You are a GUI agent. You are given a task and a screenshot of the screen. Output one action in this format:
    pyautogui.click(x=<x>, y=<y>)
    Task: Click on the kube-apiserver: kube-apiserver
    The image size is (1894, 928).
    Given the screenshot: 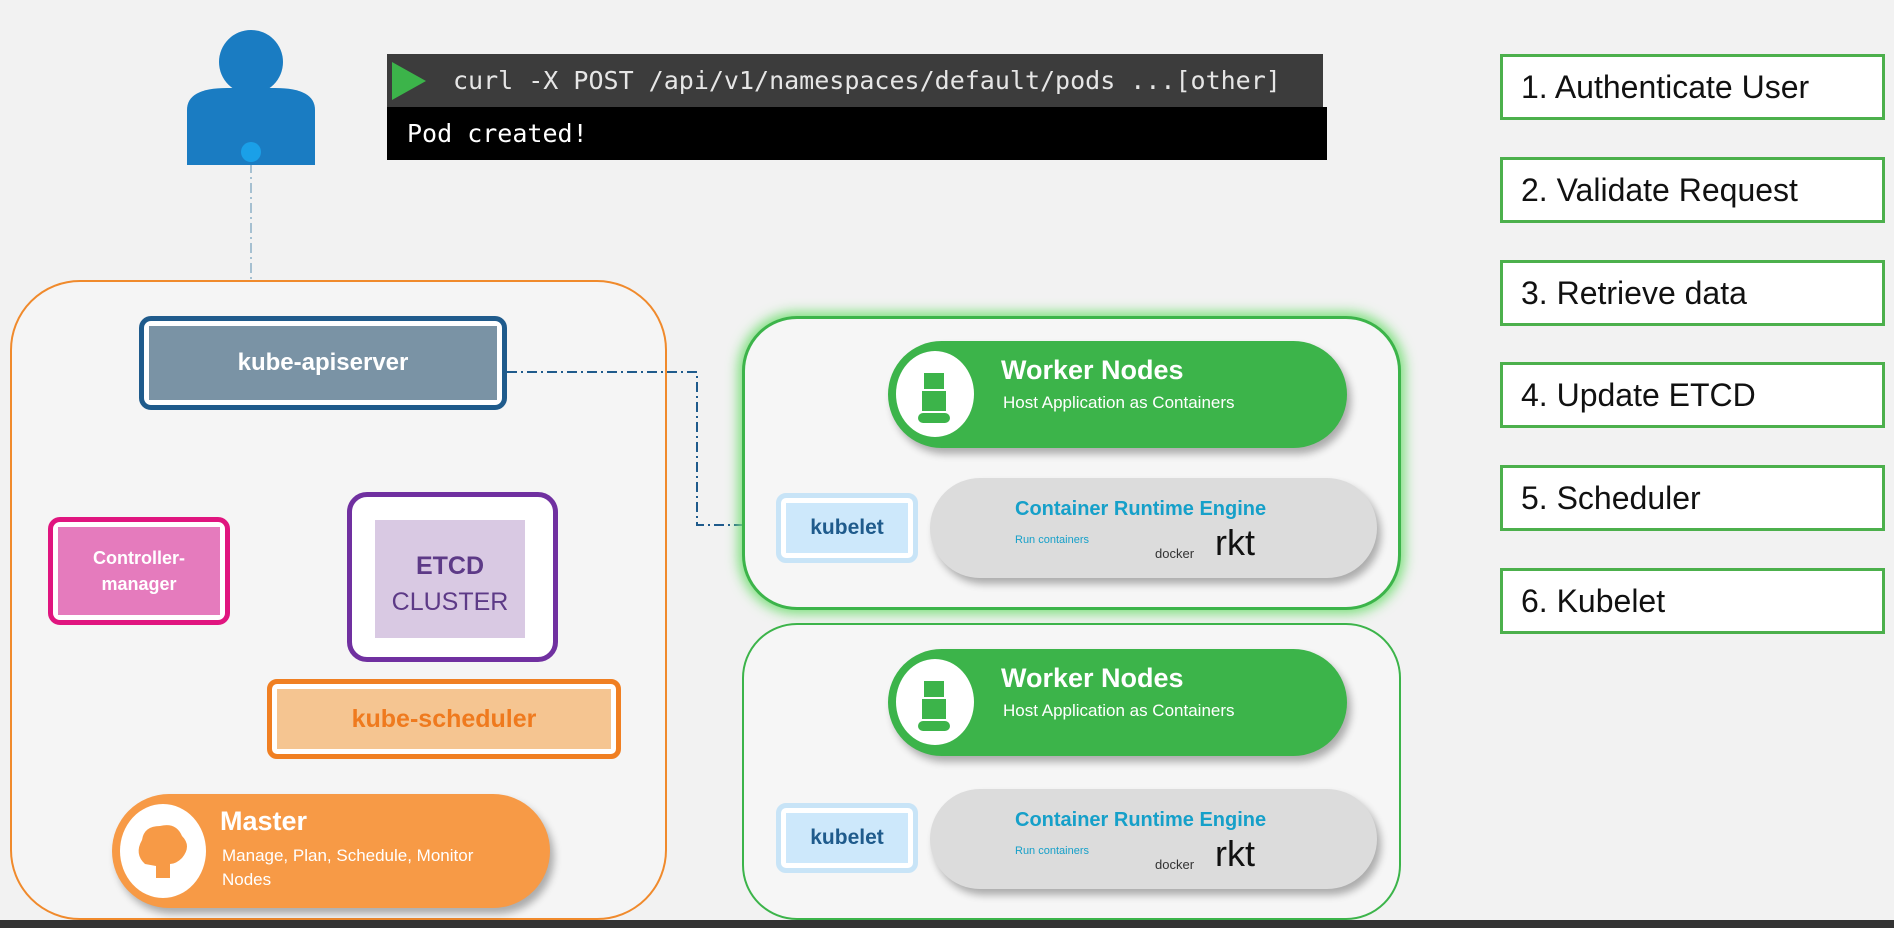 What is the action you would take?
    pyautogui.click(x=323, y=363)
    